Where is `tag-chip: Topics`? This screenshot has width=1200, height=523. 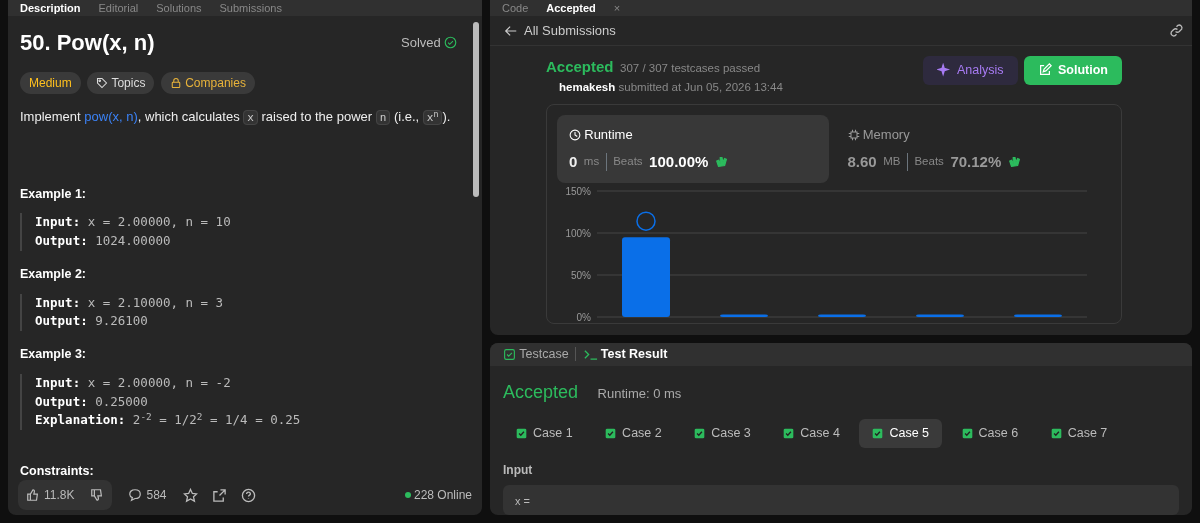
tag-chip: Topics is located at coordinates (121, 83).